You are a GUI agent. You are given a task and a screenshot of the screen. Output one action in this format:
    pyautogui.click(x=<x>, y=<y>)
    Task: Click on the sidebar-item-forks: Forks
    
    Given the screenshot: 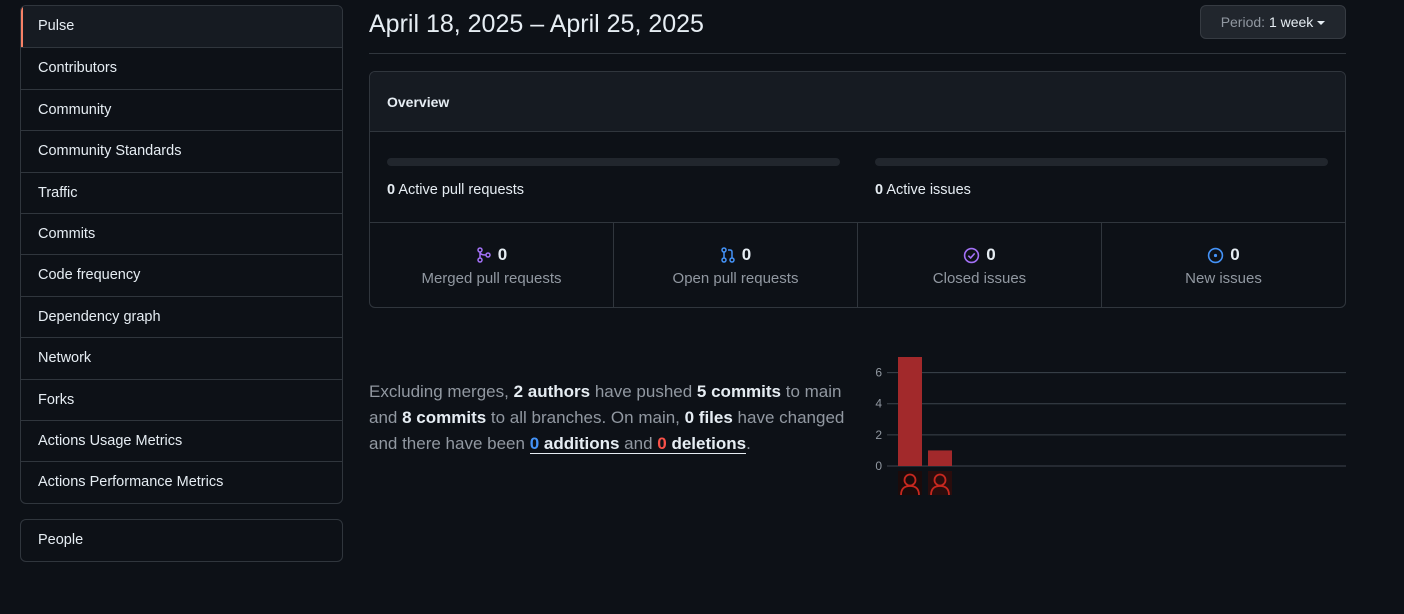 What is the action you would take?
    pyautogui.click(x=181, y=399)
    